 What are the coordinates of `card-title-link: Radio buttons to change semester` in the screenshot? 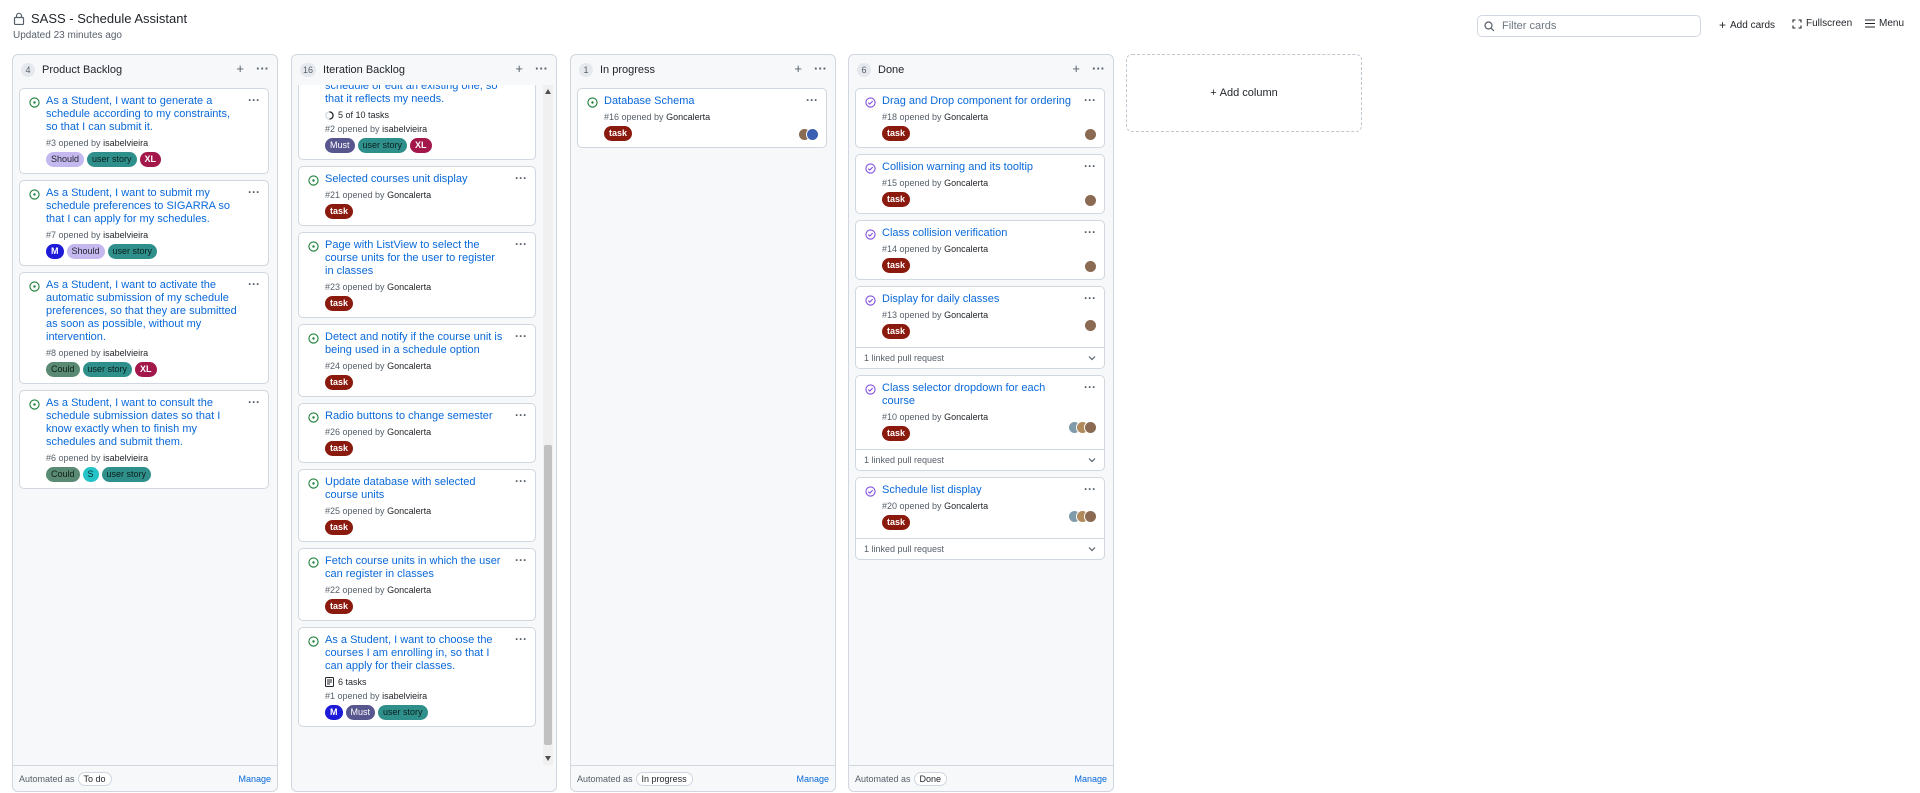 It's located at (426, 416).